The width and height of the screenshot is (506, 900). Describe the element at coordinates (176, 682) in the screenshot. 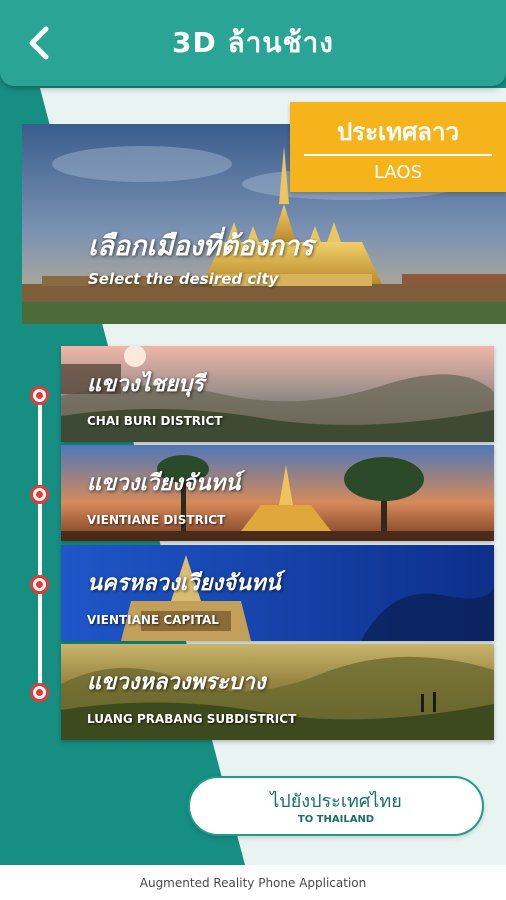

I see `district-name-th: แขวงหลวงพระบาง` at that location.